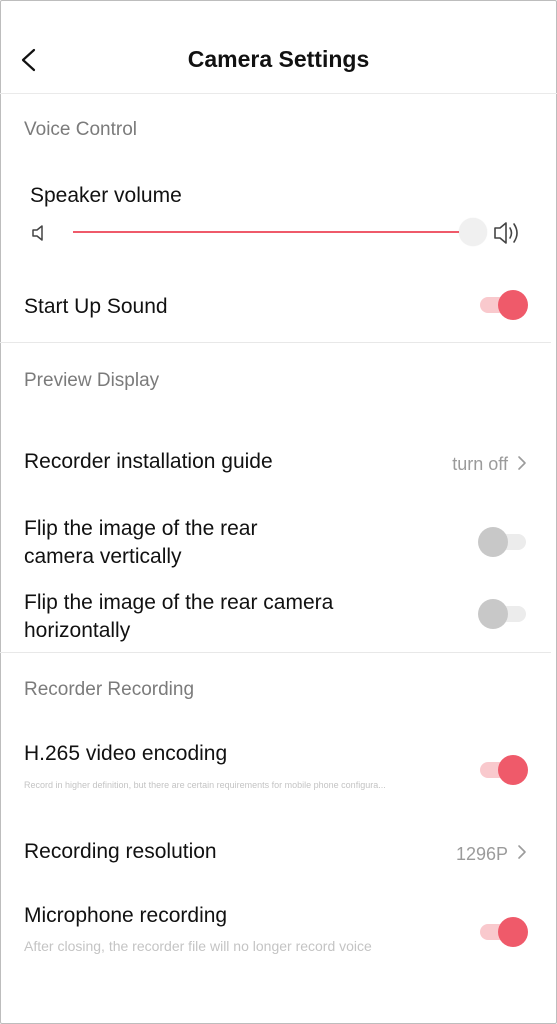 The height and width of the screenshot is (1024, 557). I want to click on startup-sound-label: Start Up Sound, so click(96, 306).